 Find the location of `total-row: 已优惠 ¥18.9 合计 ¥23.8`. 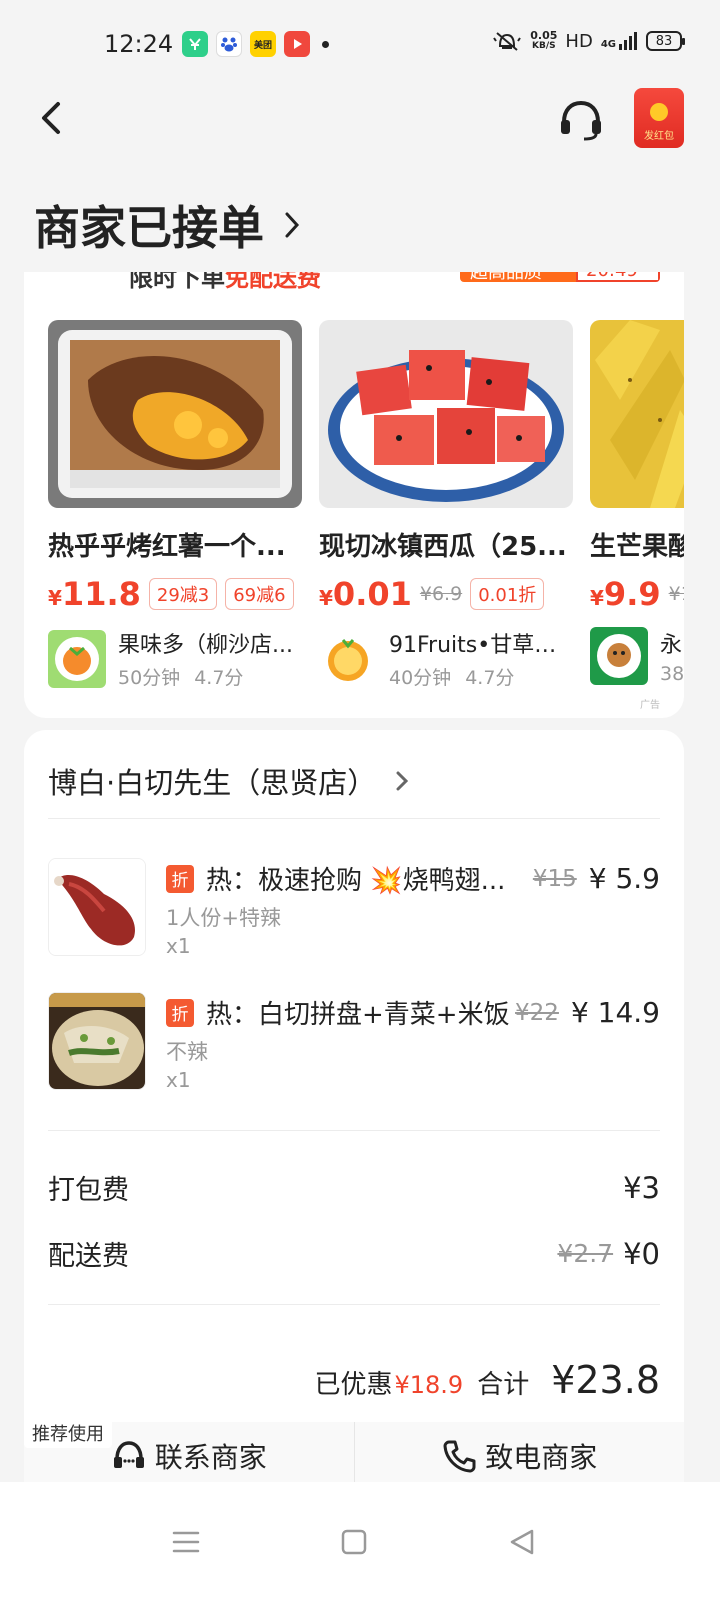

total-row: 已优惠 ¥18.9 合计 ¥23.8 is located at coordinates (487, 1380).